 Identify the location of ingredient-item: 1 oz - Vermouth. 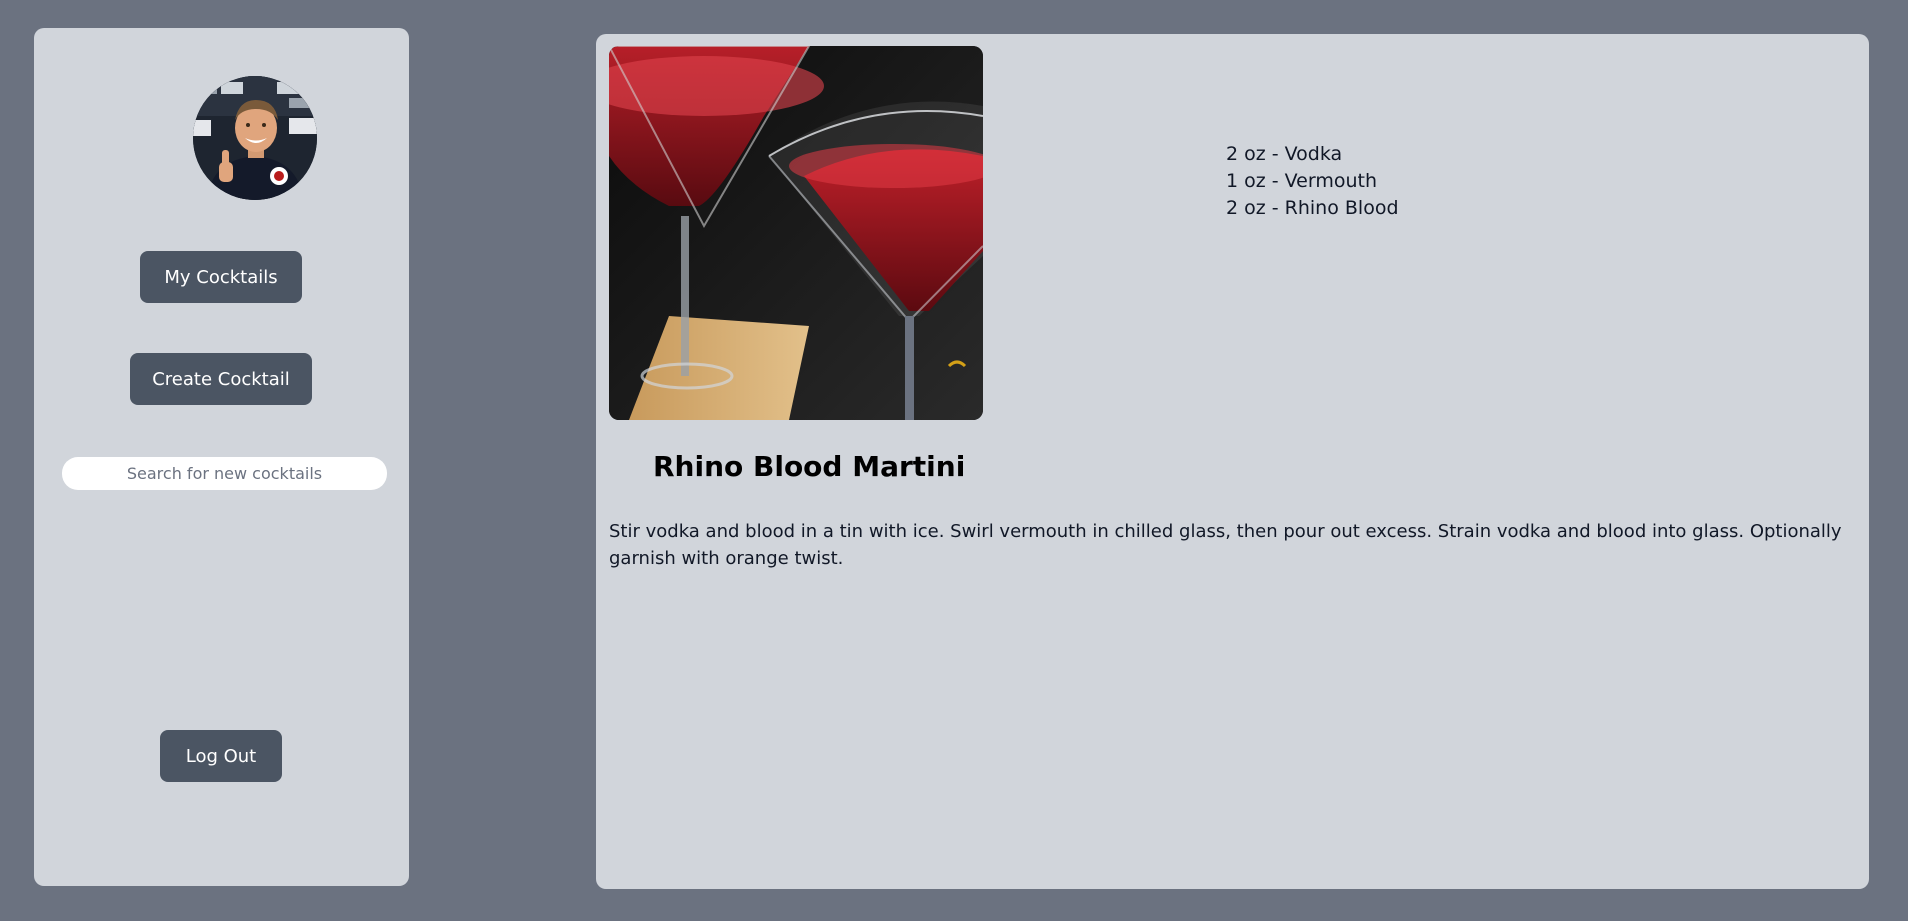
(1302, 181).